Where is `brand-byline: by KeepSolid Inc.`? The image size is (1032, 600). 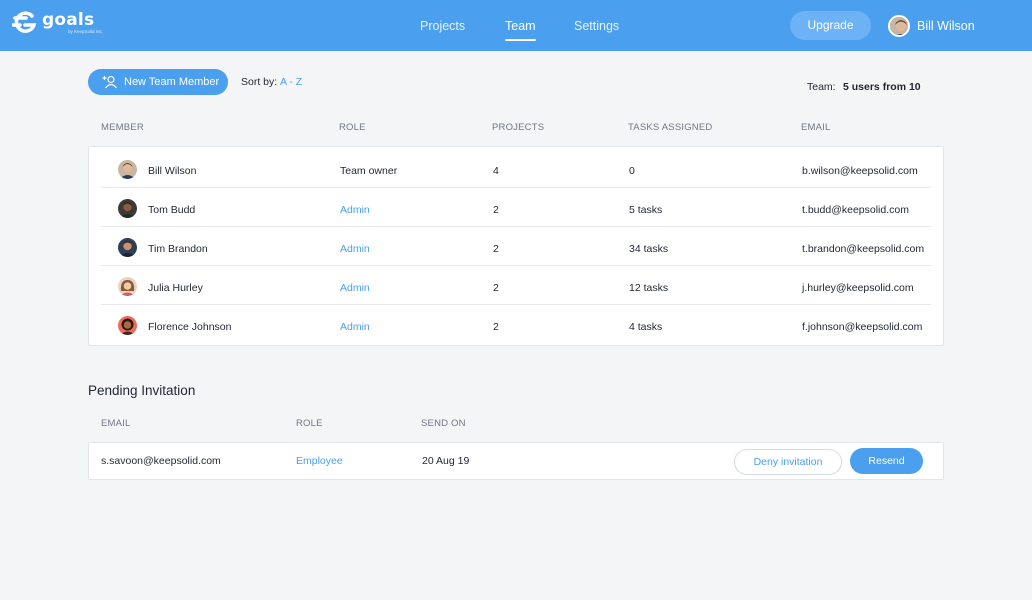 brand-byline: by KeepSolid Inc. is located at coordinates (86, 31).